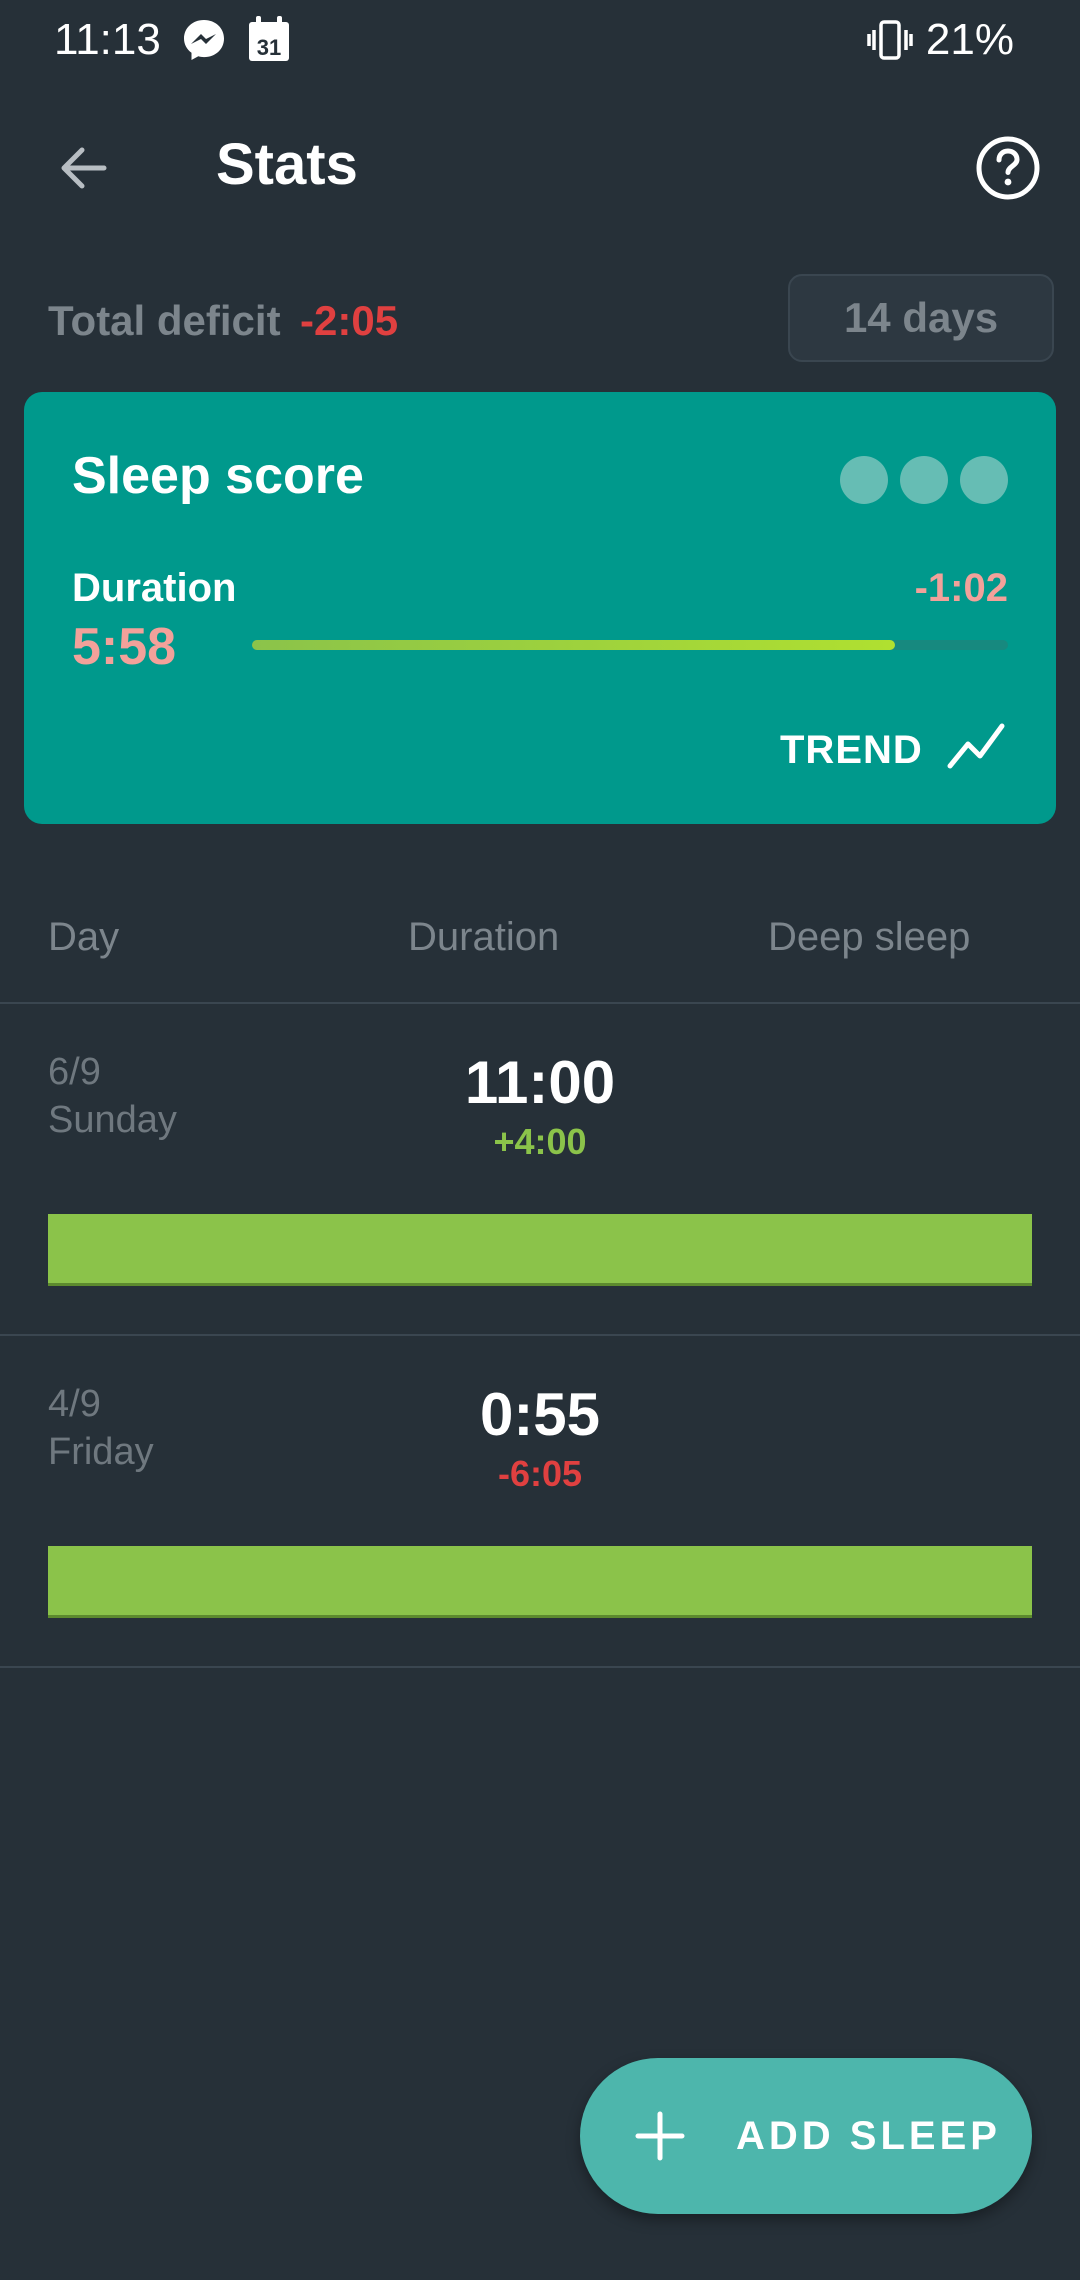  I want to click on back-arrow-icon, so click(84, 168).